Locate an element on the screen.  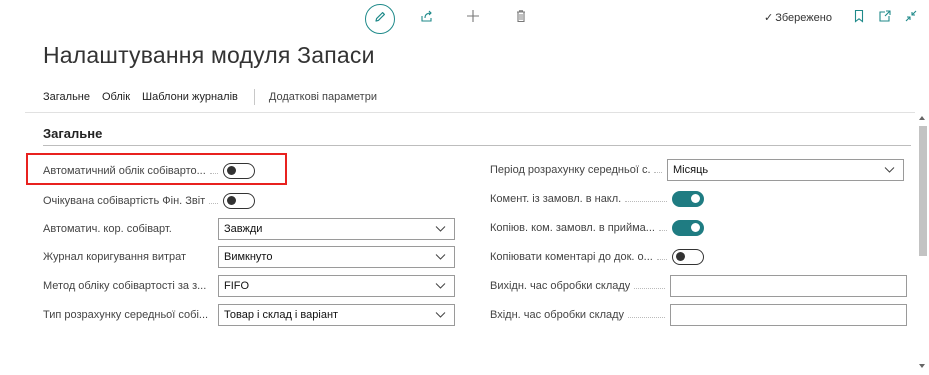
expected-cost-posting-toggle is located at coordinates (239, 201).